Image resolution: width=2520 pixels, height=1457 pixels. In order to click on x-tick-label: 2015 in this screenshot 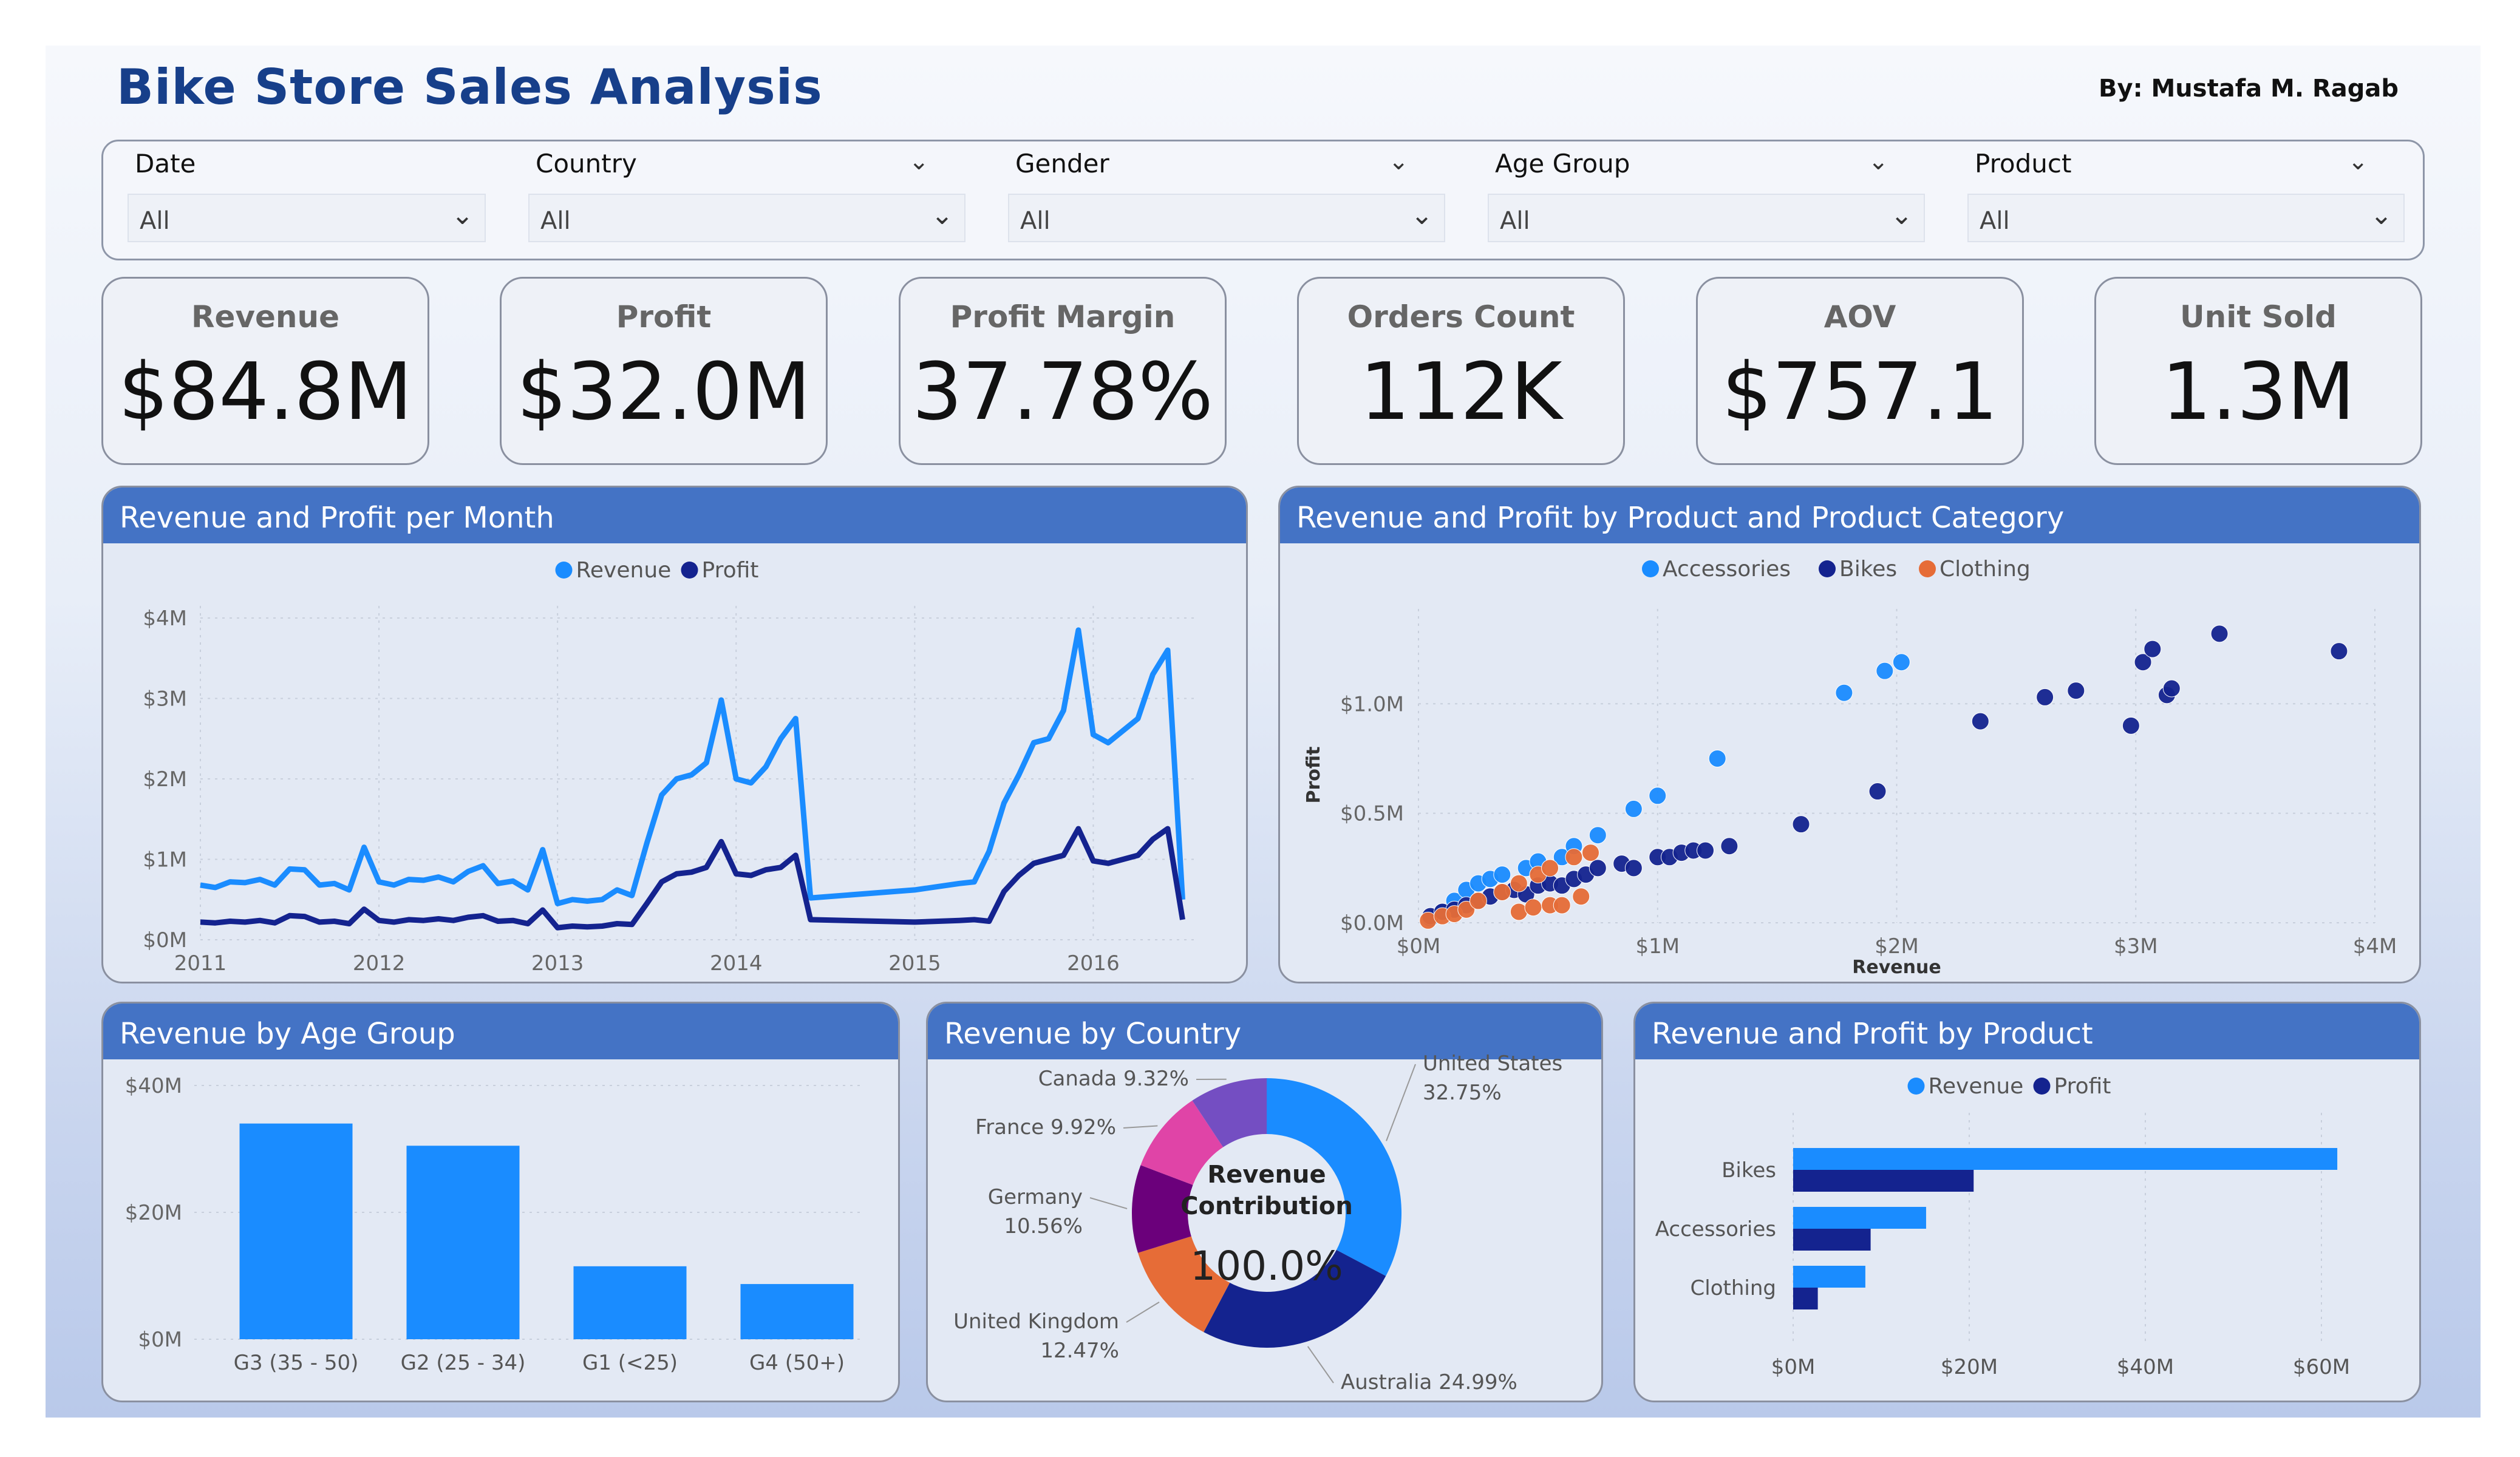, I will do `click(914, 963)`.